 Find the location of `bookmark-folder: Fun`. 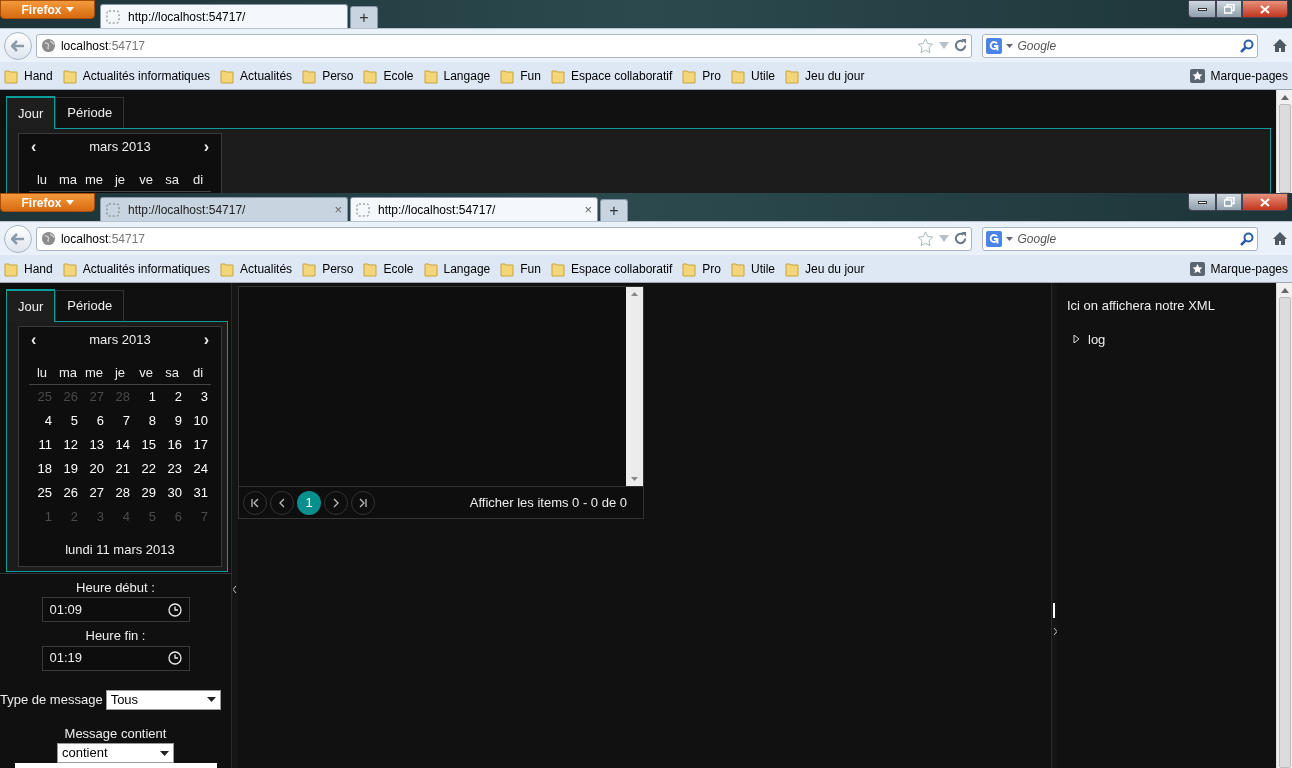

bookmark-folder: Fun is located at coordinates (520, 75).